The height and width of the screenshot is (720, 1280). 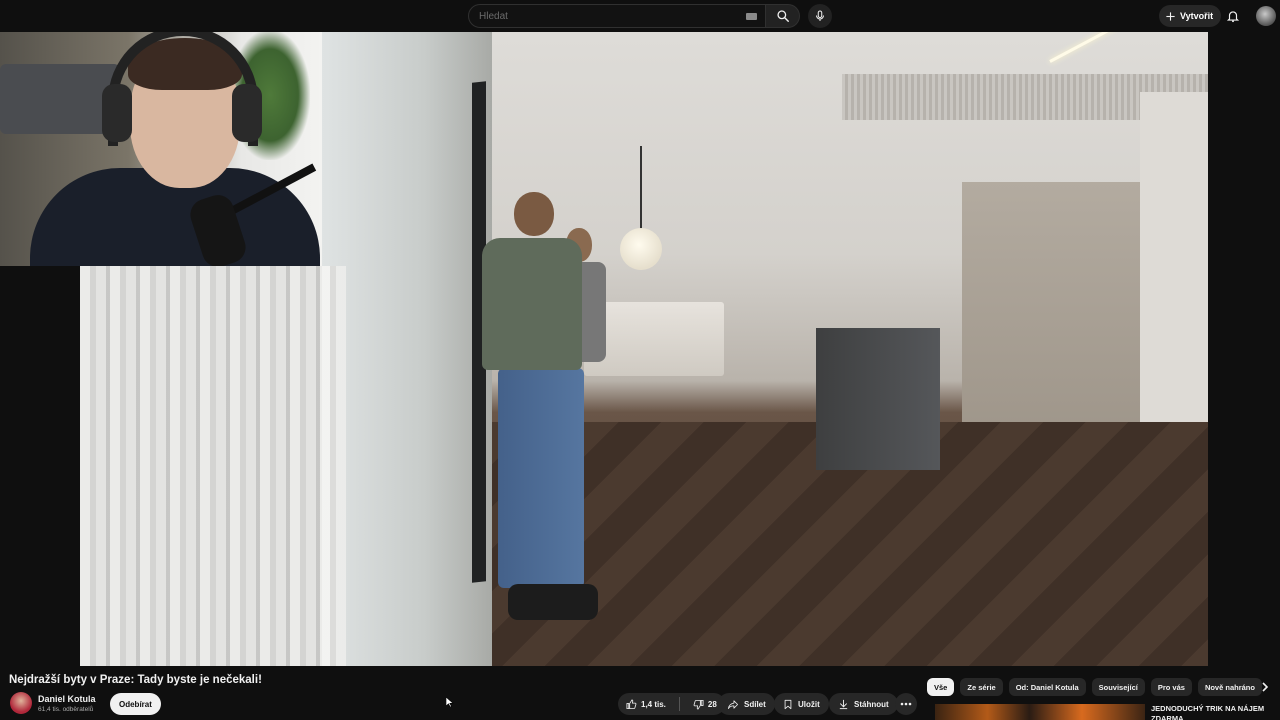 I want to click on like-dislike-group: 1,4 tis. 28, so click(x=671, y=704).